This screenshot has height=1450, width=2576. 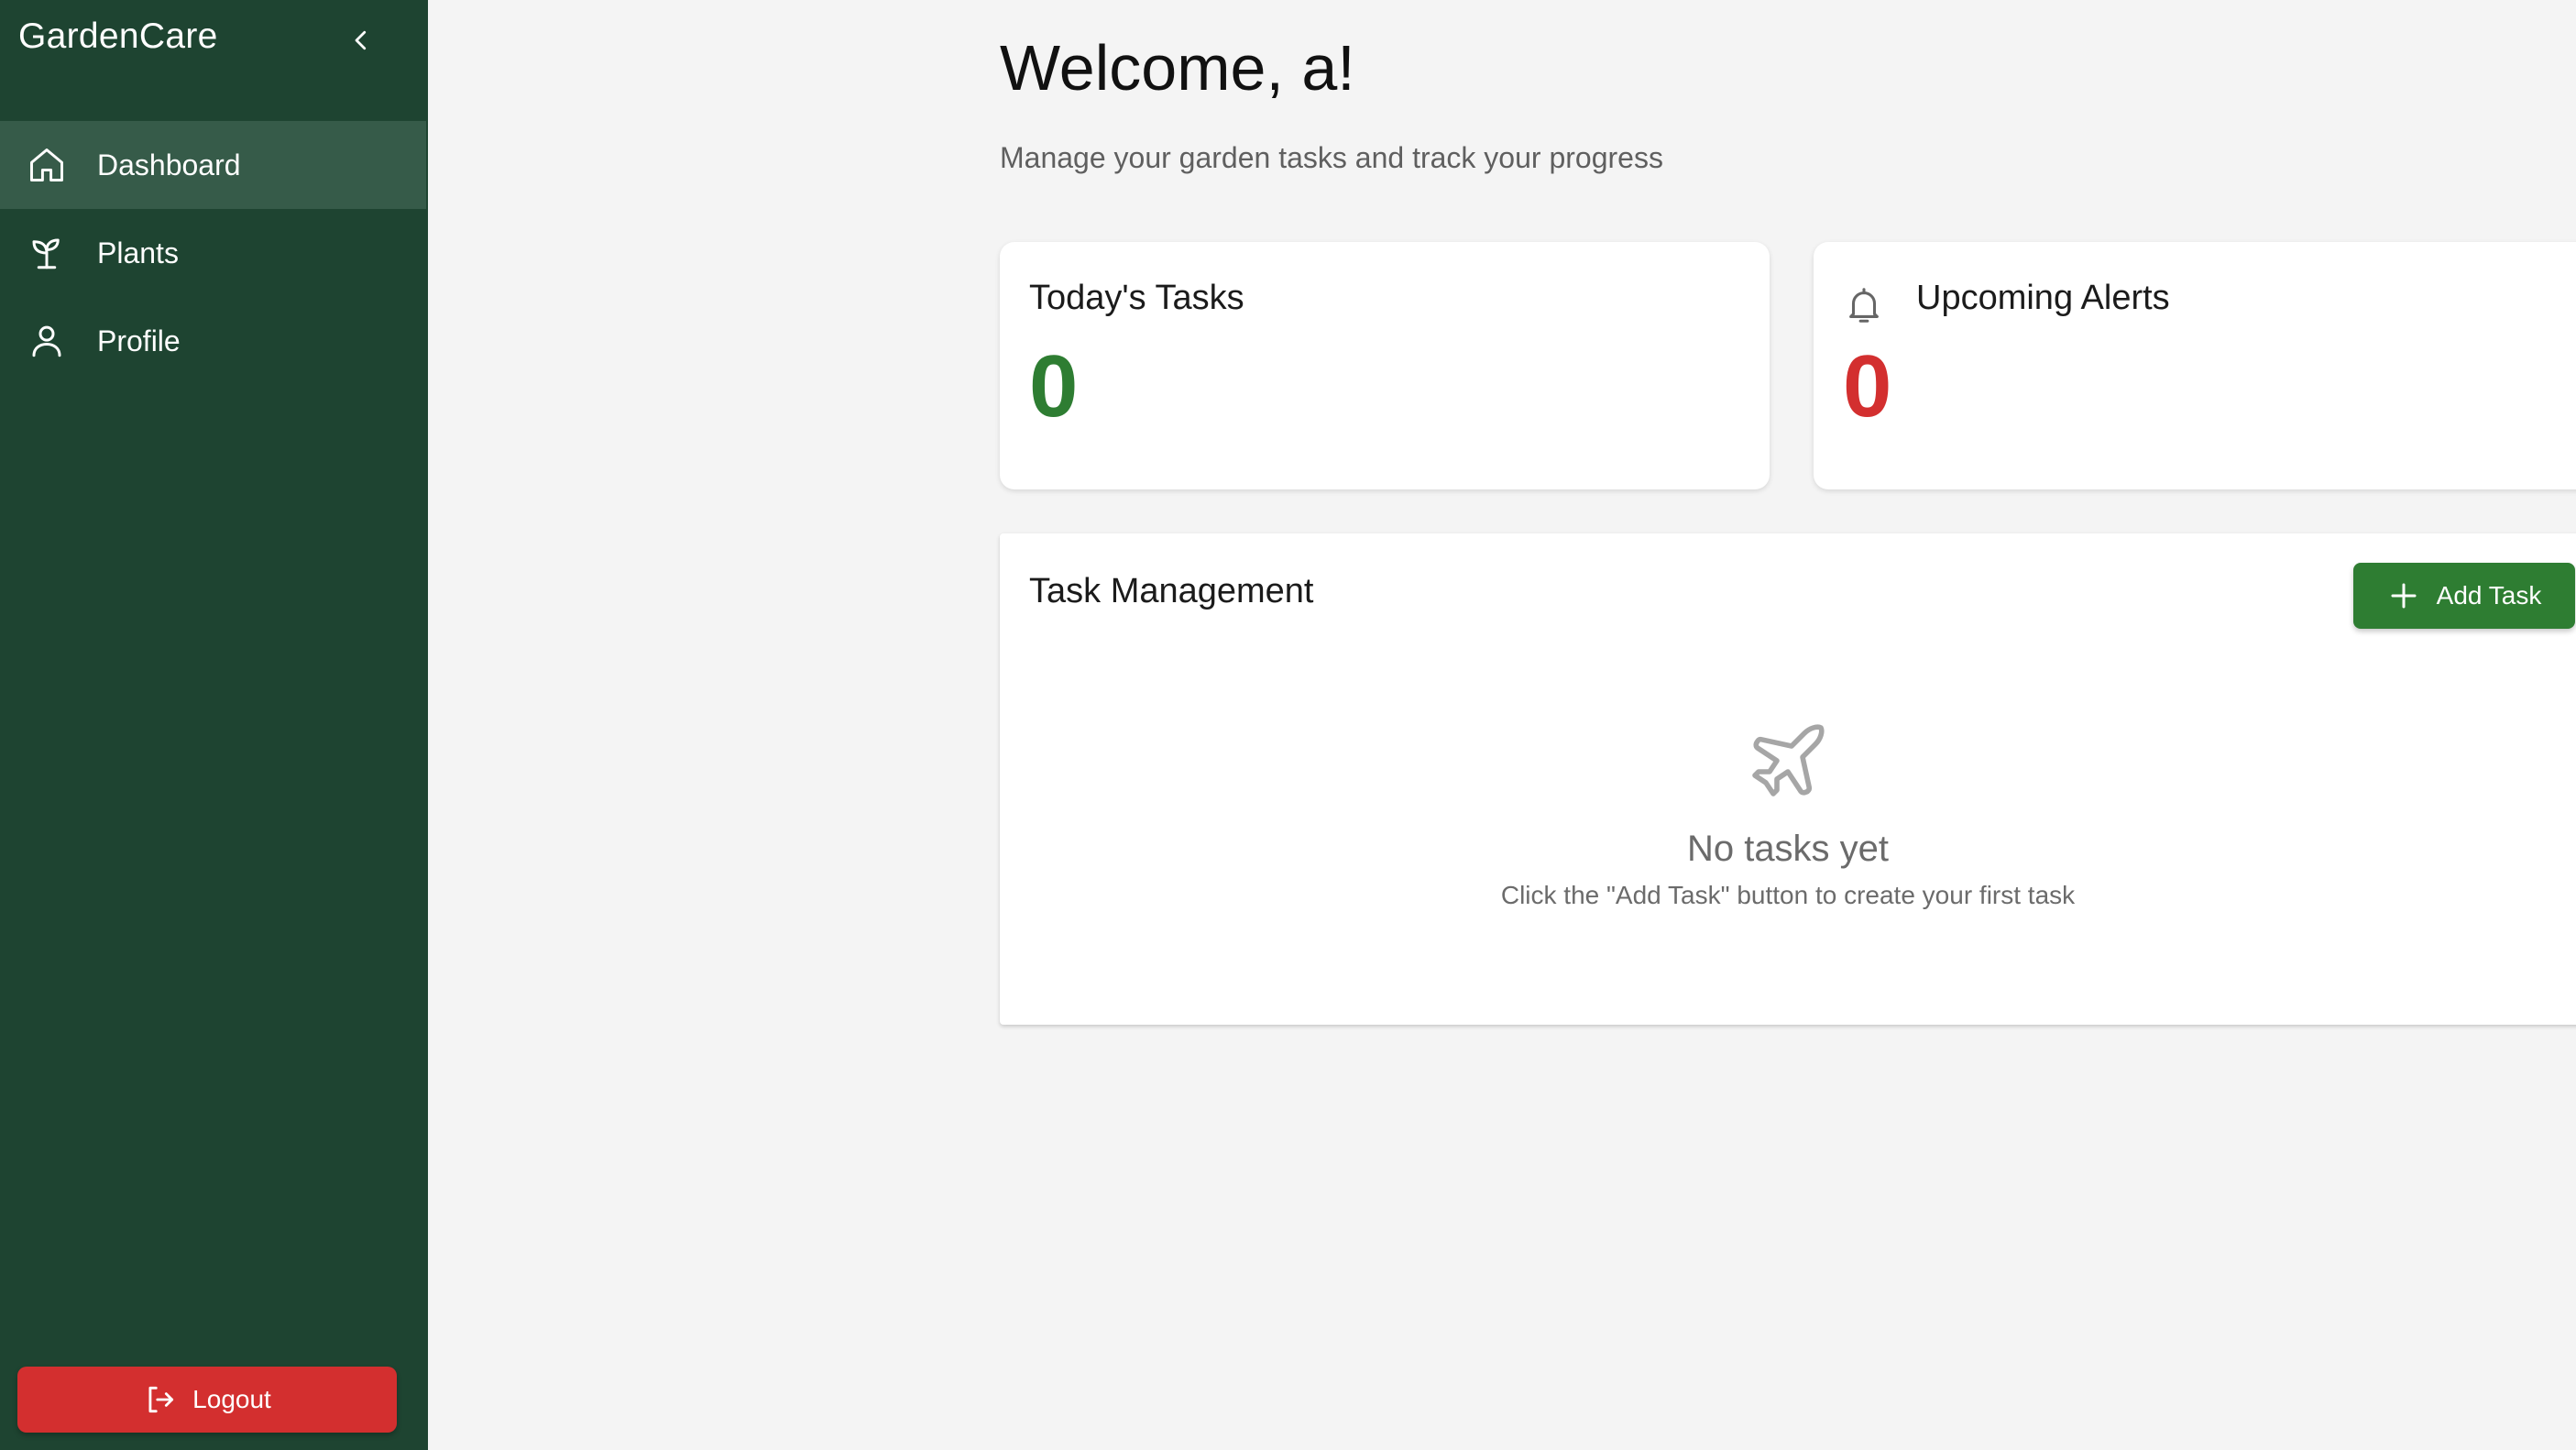 I want to click on logout-button: Logout, so click(x=207, y=1400).